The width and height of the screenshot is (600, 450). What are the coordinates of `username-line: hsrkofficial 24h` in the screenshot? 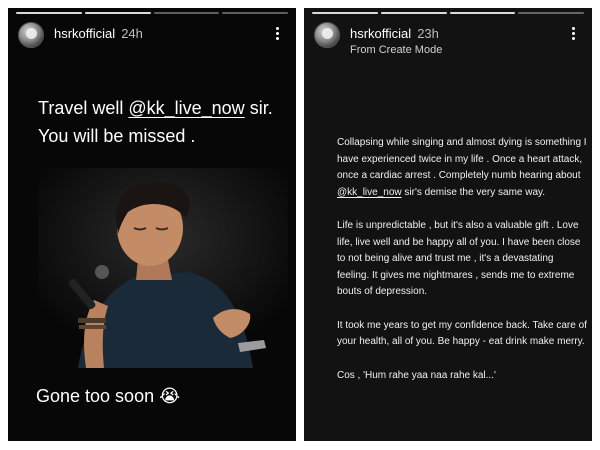 It's located at (98, 33).